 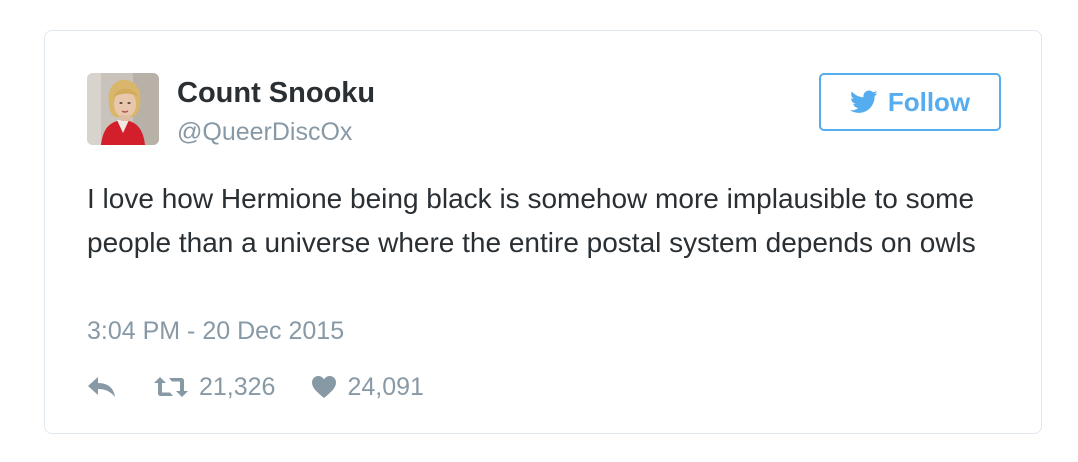 What do you see at coordinates (276, 93) in the screenshot?
I see `display-name: Count Snooku` at bounding box center [276, 93].